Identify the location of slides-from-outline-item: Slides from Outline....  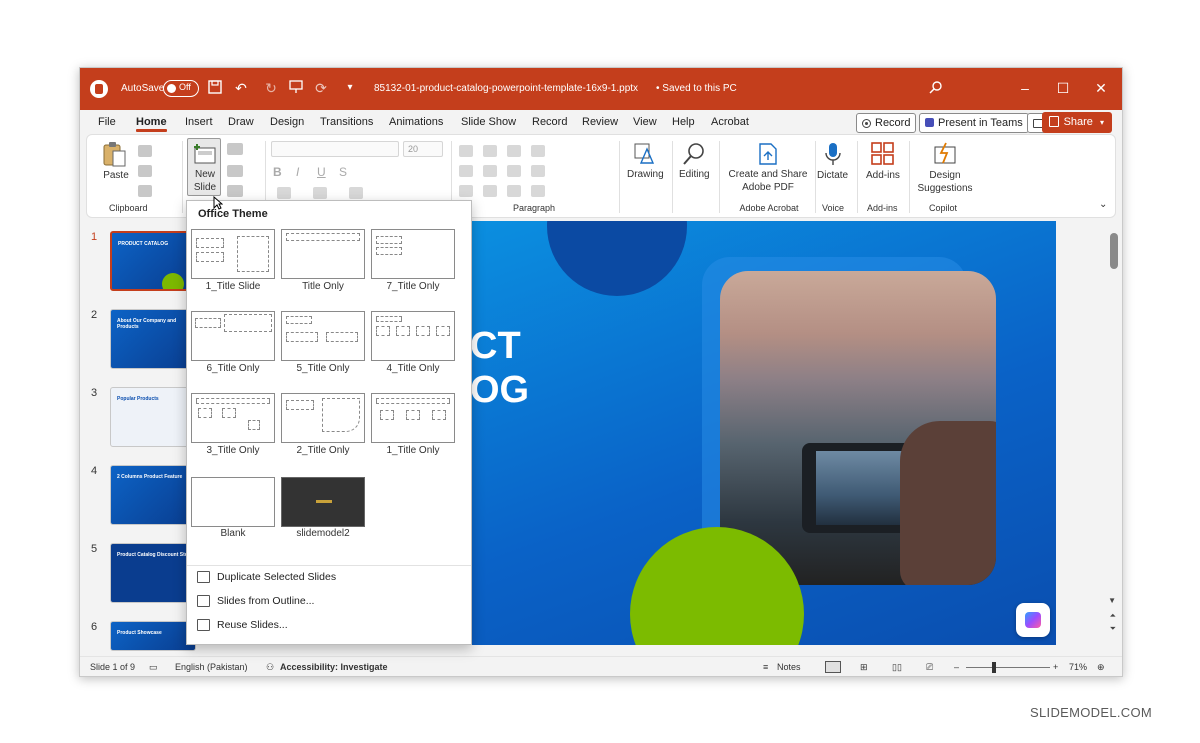
(255, 605).